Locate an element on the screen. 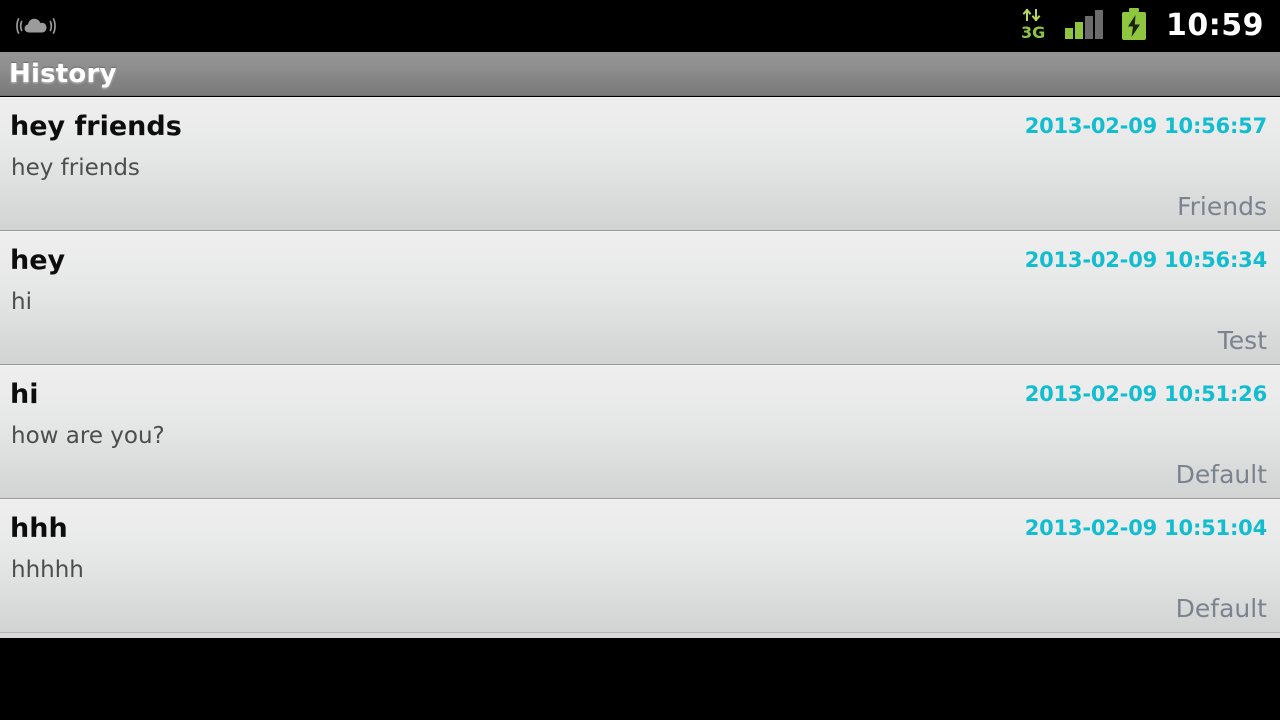  item-subtitle: hi is located at coordinates (21, 302).